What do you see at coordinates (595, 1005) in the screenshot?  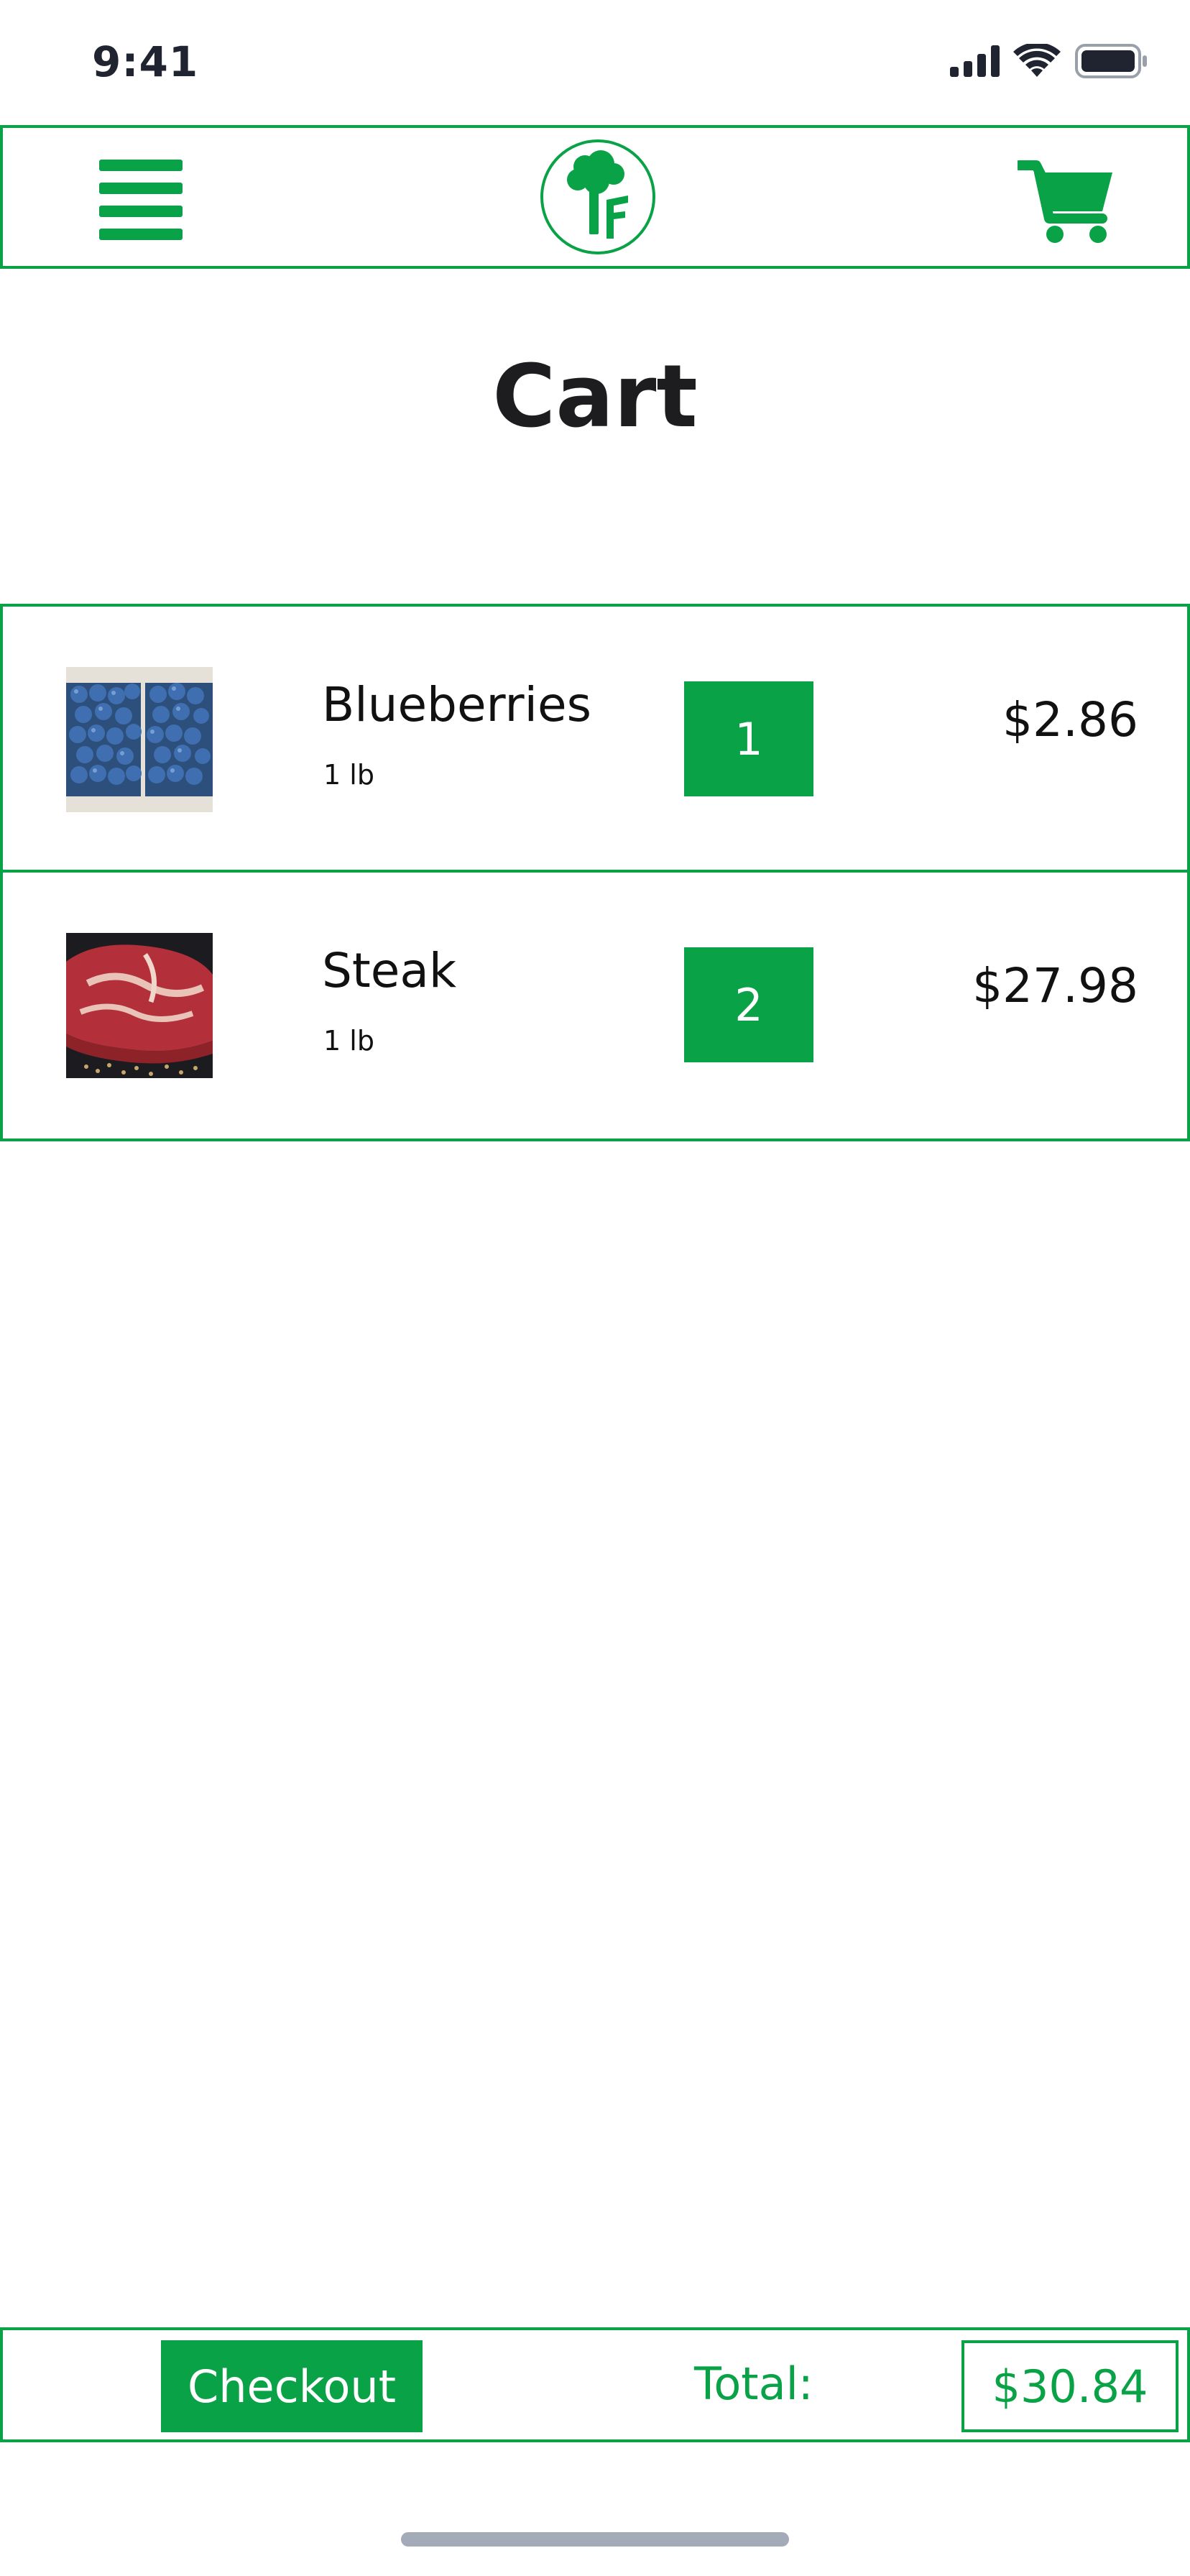 I see `cart-item: Steak 1 lb 2 $27.98` at bounding box center [595, 1005].